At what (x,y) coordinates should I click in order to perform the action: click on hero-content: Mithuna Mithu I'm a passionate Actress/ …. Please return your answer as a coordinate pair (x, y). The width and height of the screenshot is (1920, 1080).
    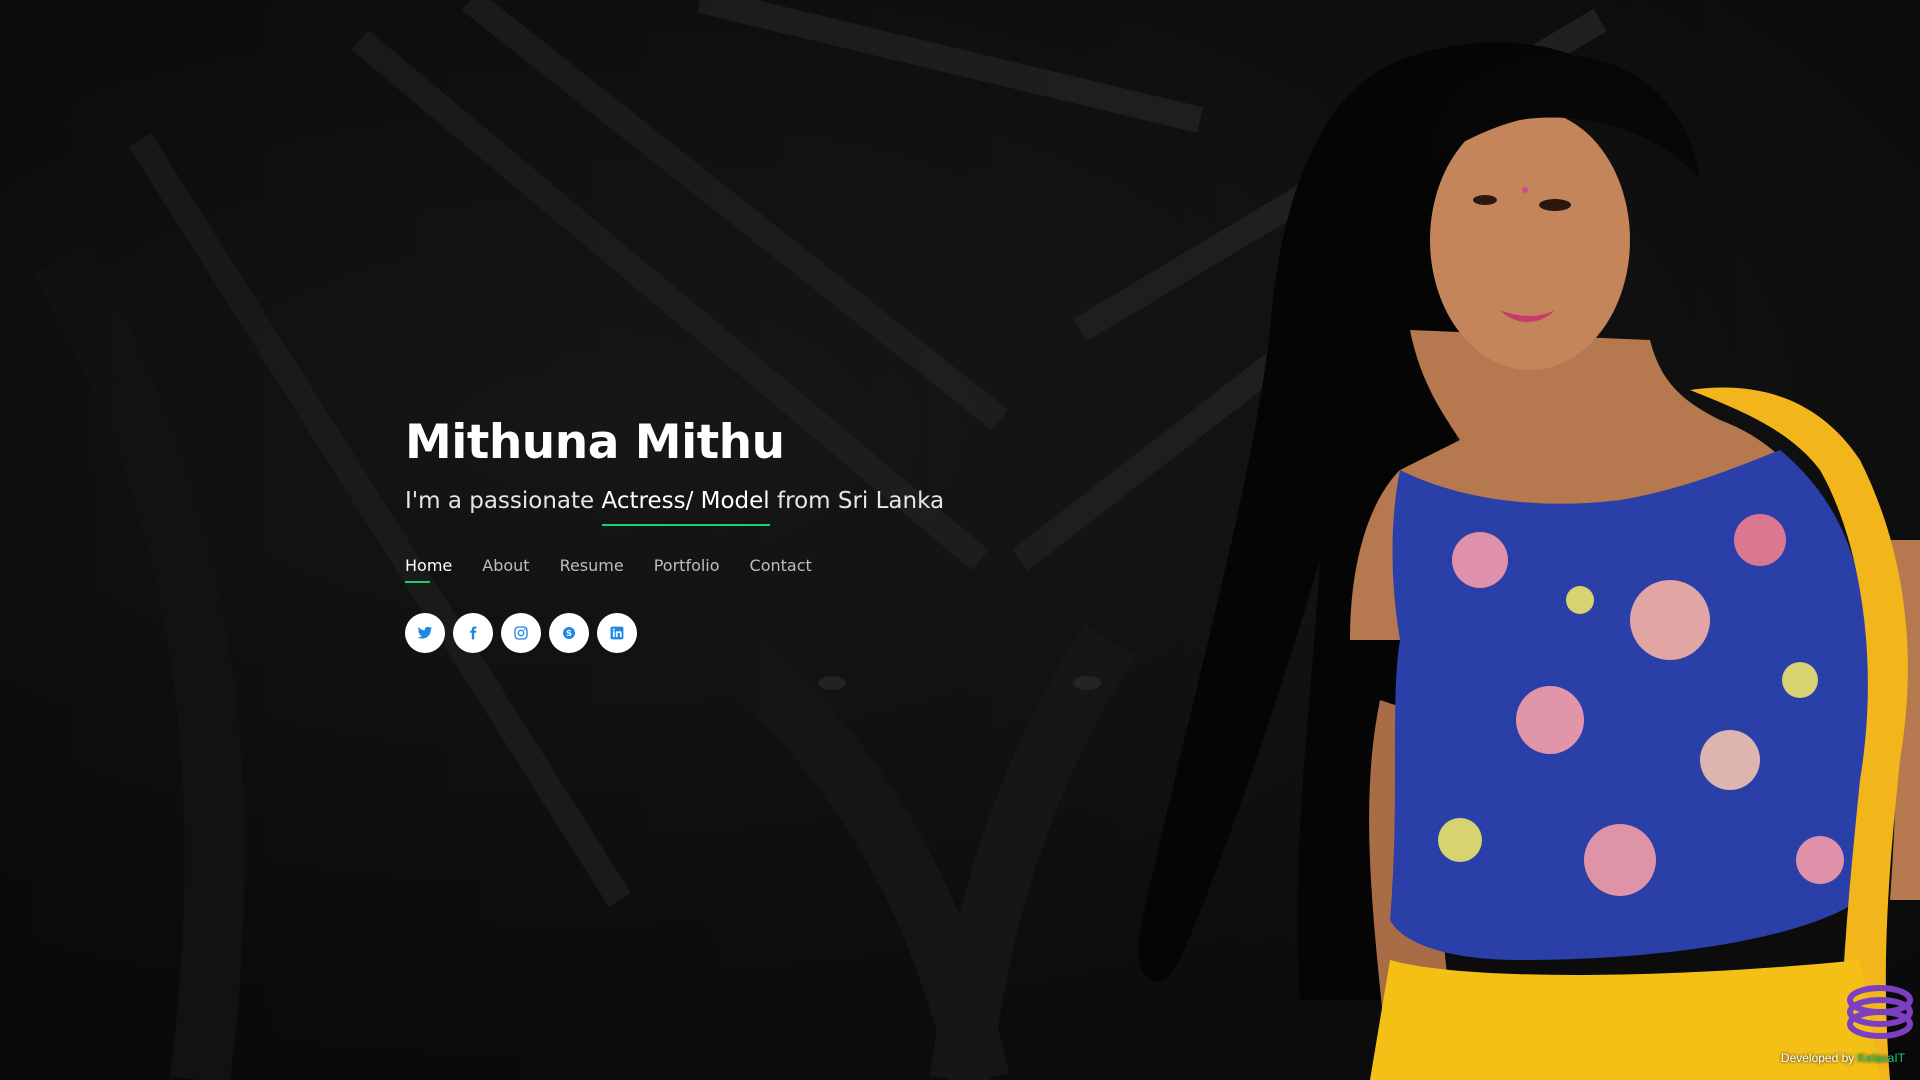
    Looking at the image, I should click on (755, 532).